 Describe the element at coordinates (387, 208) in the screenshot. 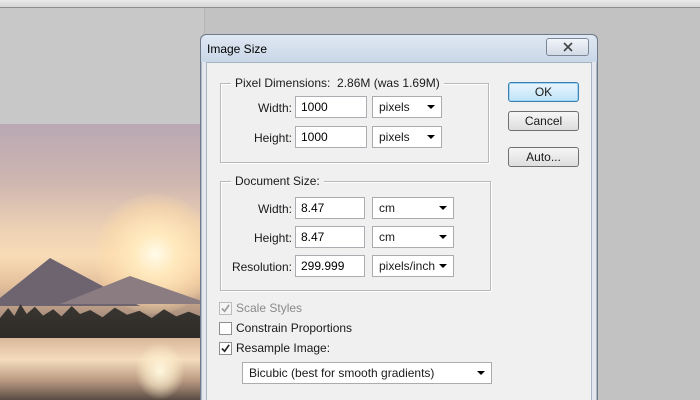

I see `doc-width-unit-value: cm` at that location.